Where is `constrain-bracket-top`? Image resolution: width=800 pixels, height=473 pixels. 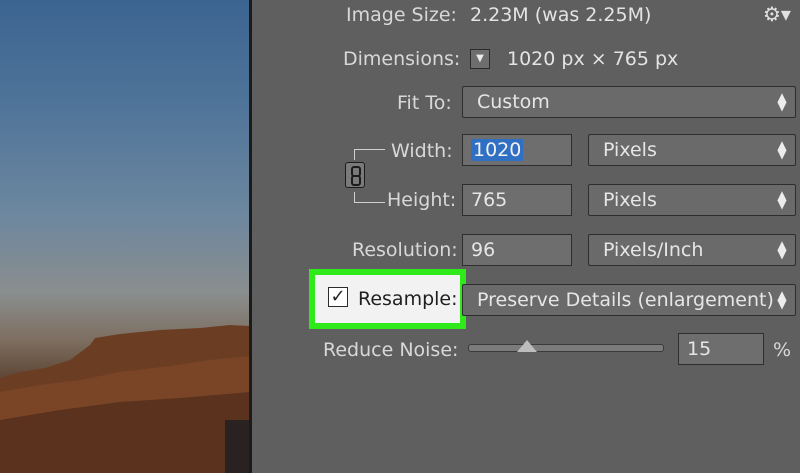
constrain-bracket-top is located at coordinates (369, 154).